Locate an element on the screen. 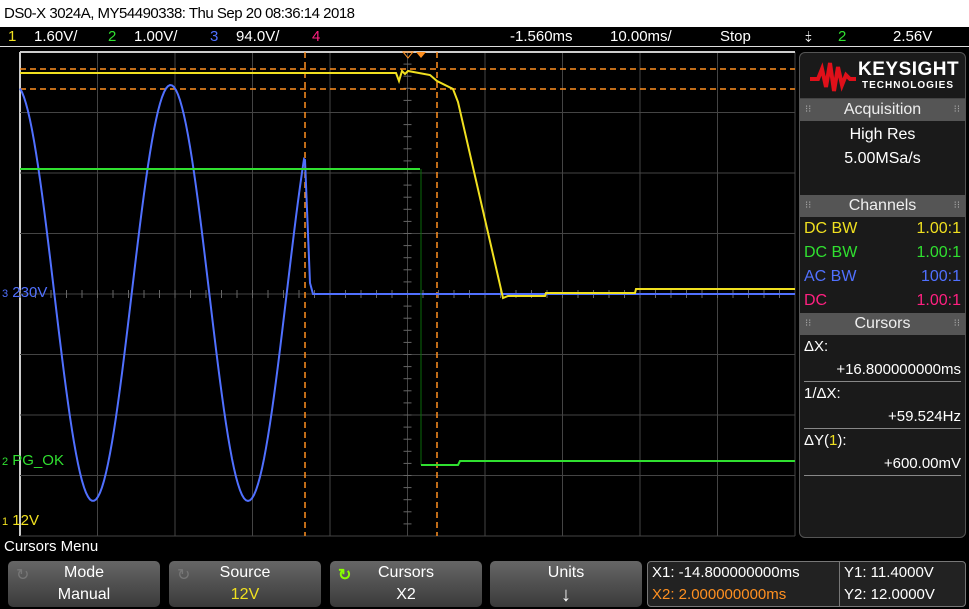 Image resolution: width=969 pixels, height=609 pixels. acquisition-info: High Res 5.00MSa/s is located at coordinates (882, 158).